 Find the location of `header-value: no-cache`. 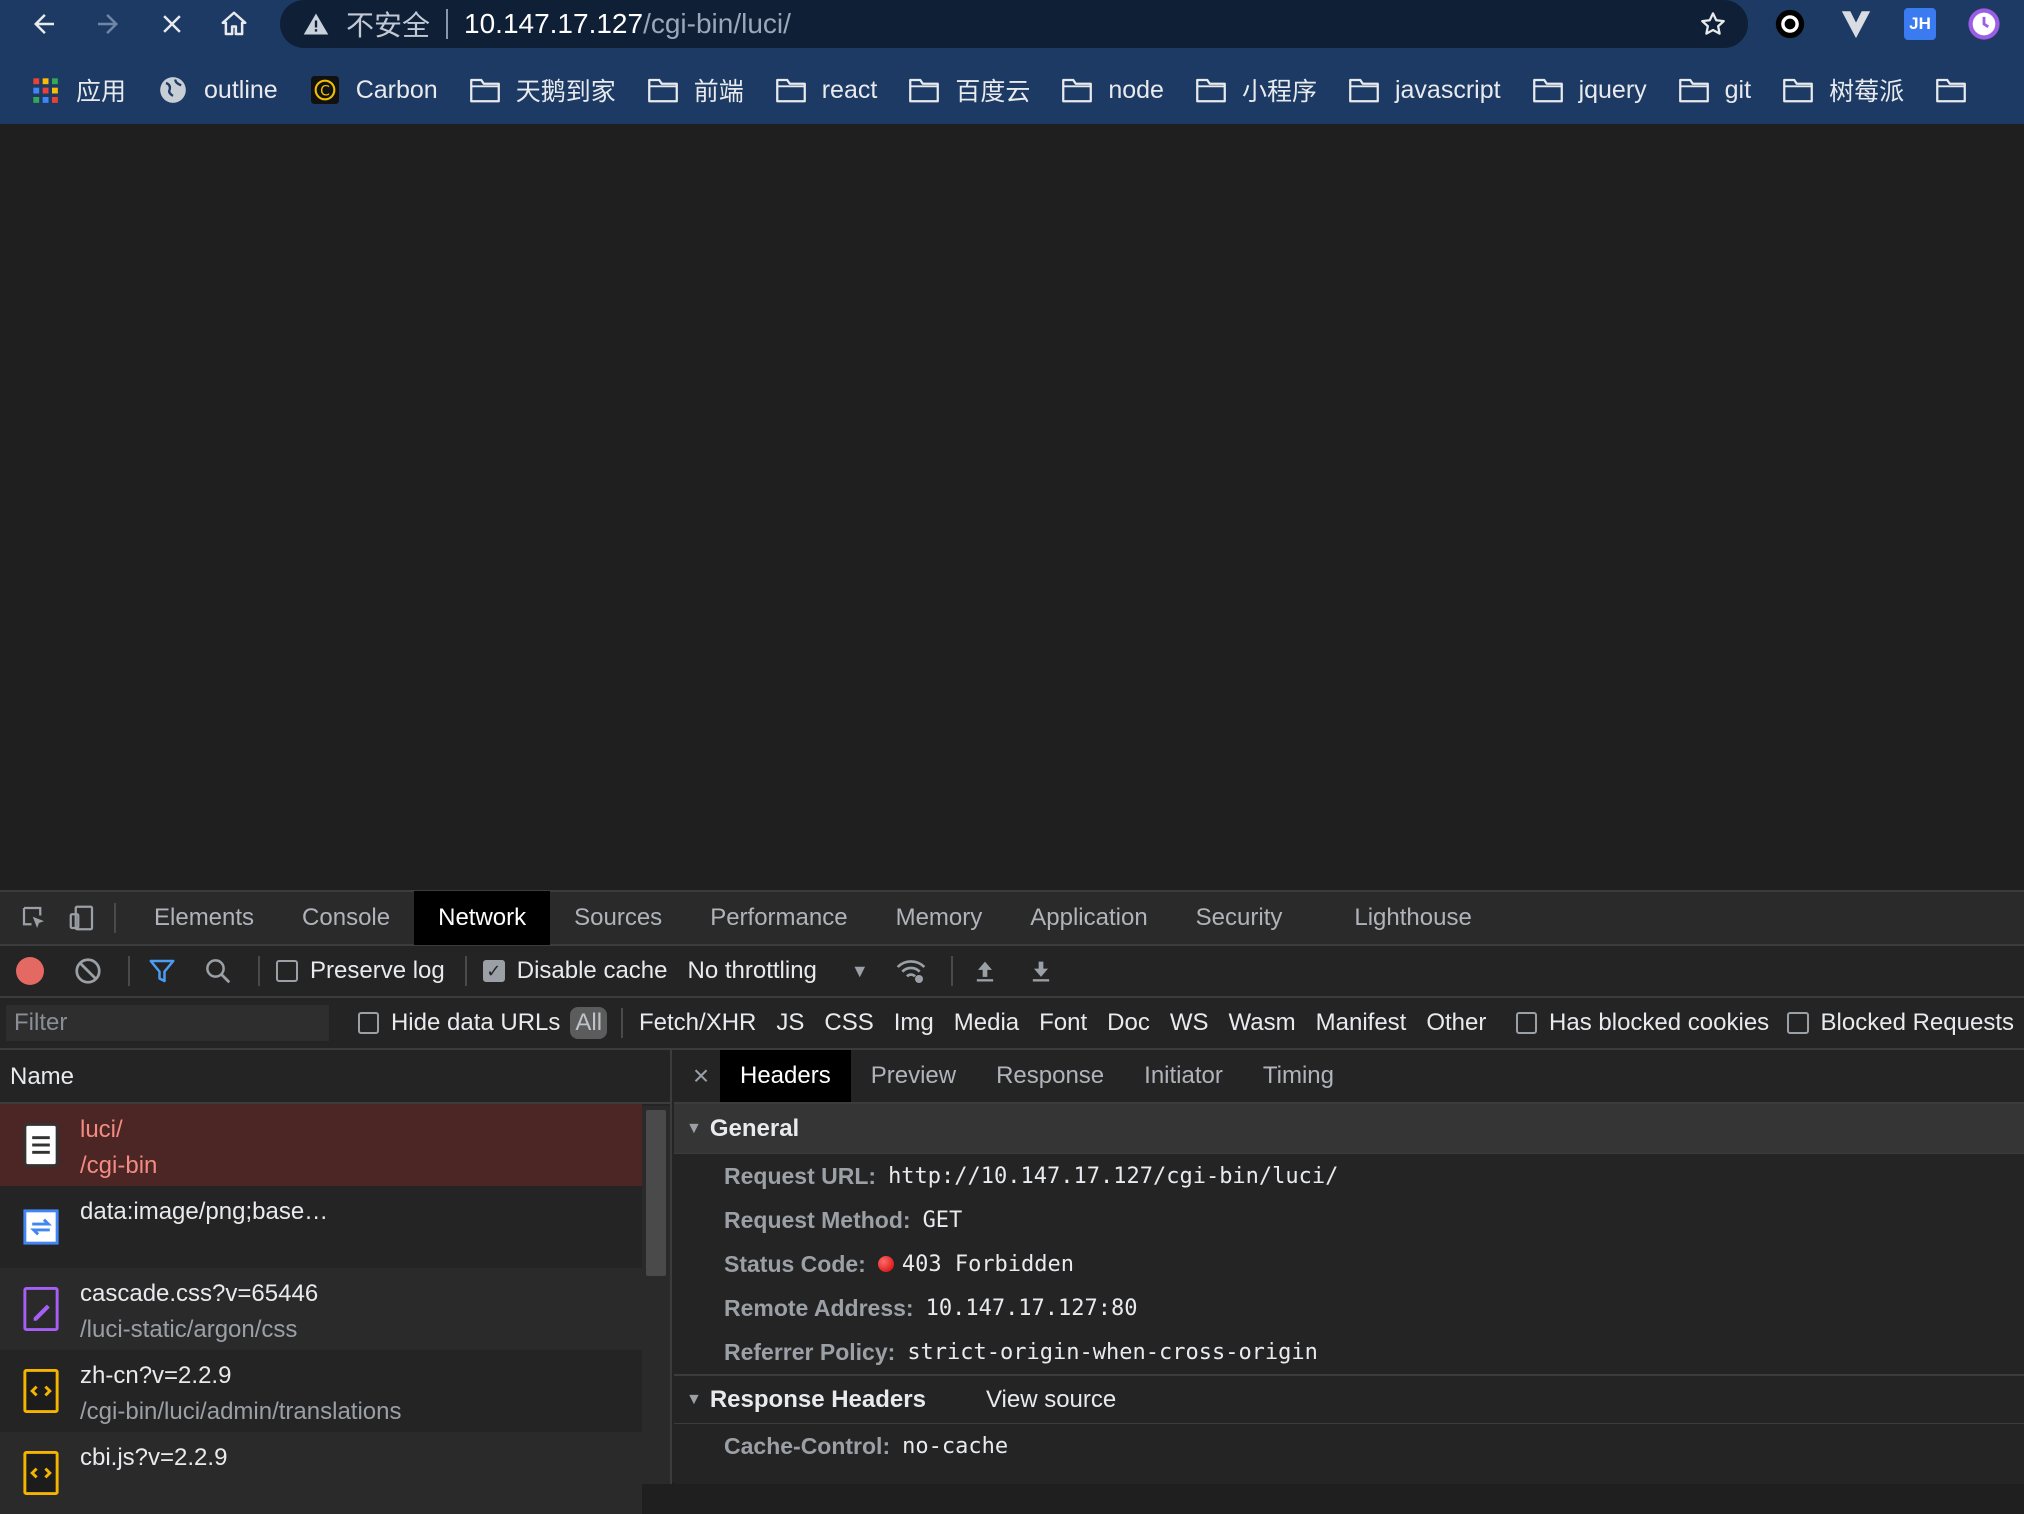

header-value: no-cache is located at coordinates (955, 1446).